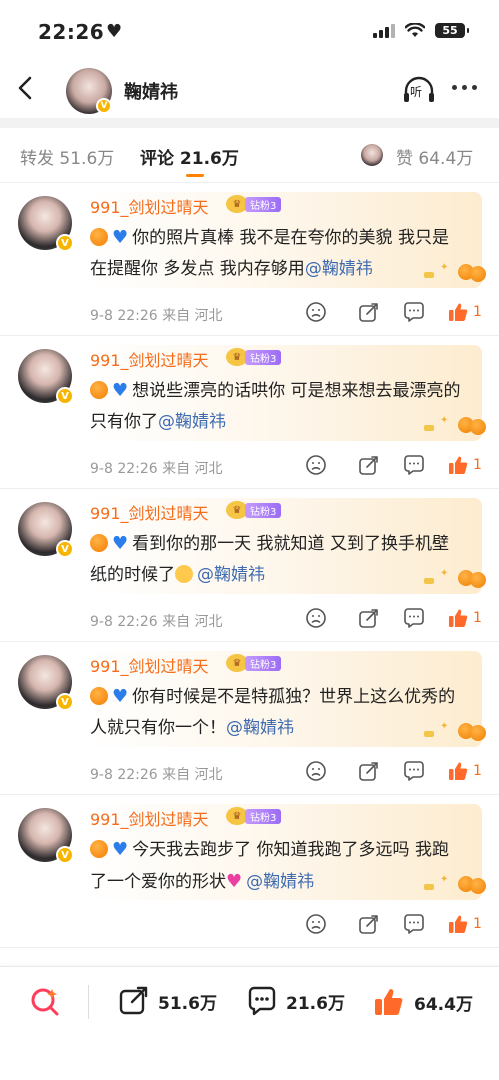  I want to click on comment-like-count: 1, so click(477, 618).